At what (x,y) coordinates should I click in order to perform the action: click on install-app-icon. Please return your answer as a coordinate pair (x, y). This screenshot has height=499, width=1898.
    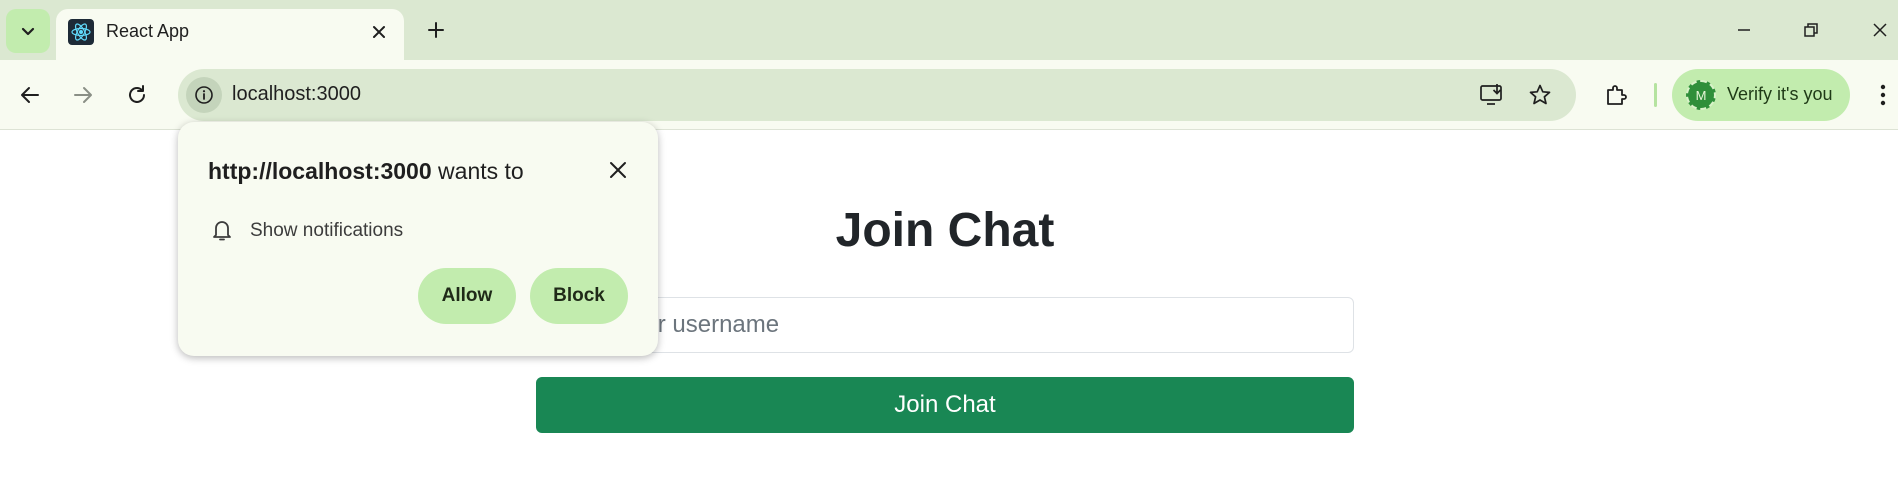
    Looking at the image, I should click on (1491, 94).